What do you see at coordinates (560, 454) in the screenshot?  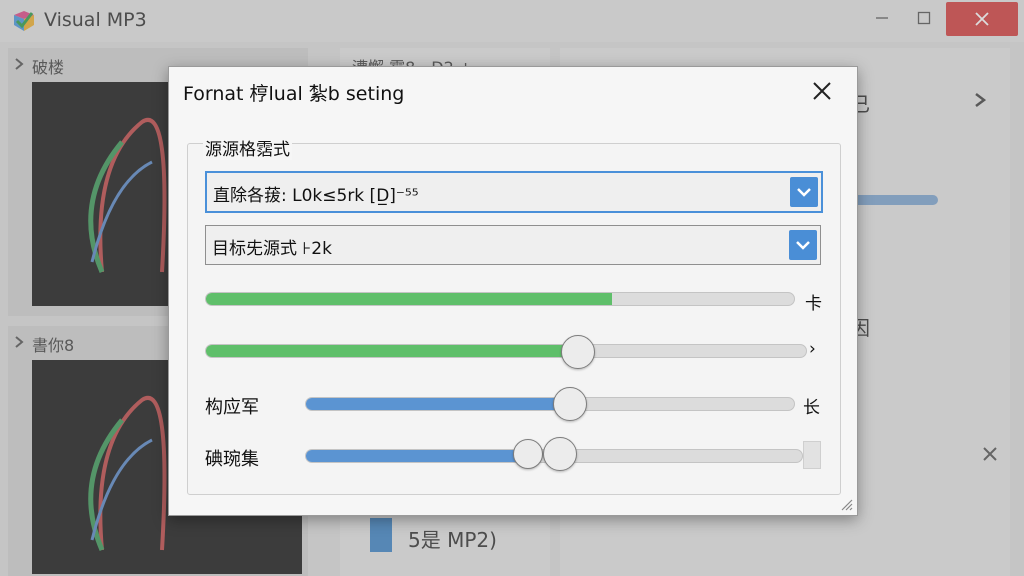 I see `slider-4-thumb` at bounding box center [560, 454].